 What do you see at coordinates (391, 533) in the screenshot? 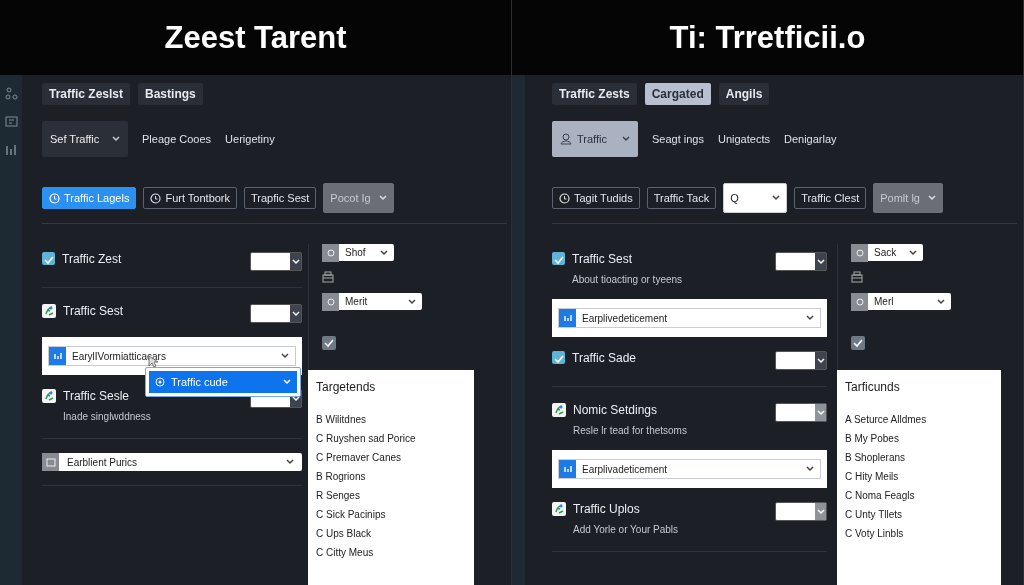
I see `list-item: C Ups Black` at bounding box center [391, 533].